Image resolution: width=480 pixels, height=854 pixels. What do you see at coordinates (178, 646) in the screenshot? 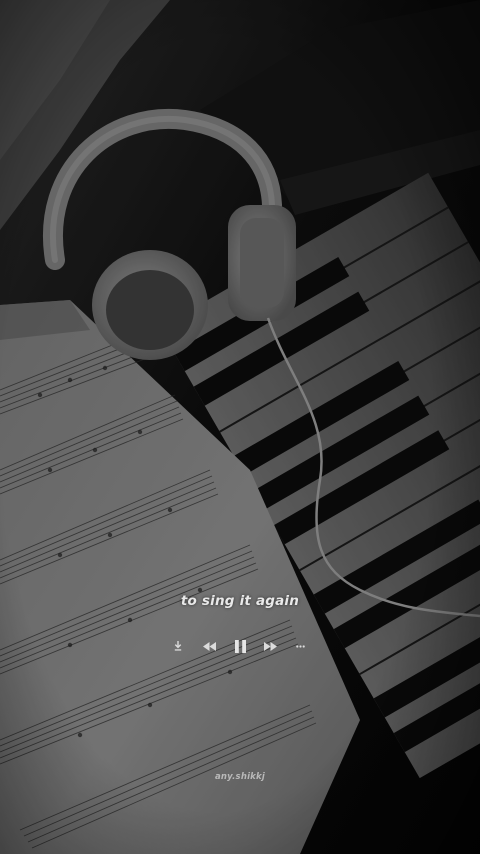
I see `download-icon` at bounding box center [178, 646].